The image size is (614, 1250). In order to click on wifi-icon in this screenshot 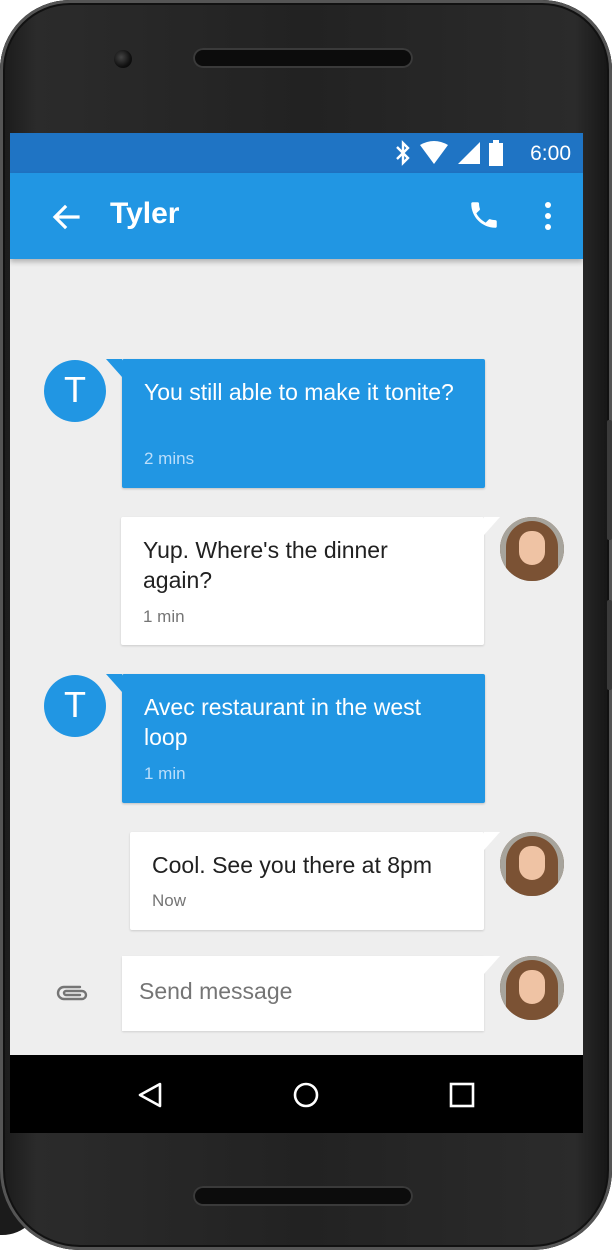, I will do `click(434, 152)`.